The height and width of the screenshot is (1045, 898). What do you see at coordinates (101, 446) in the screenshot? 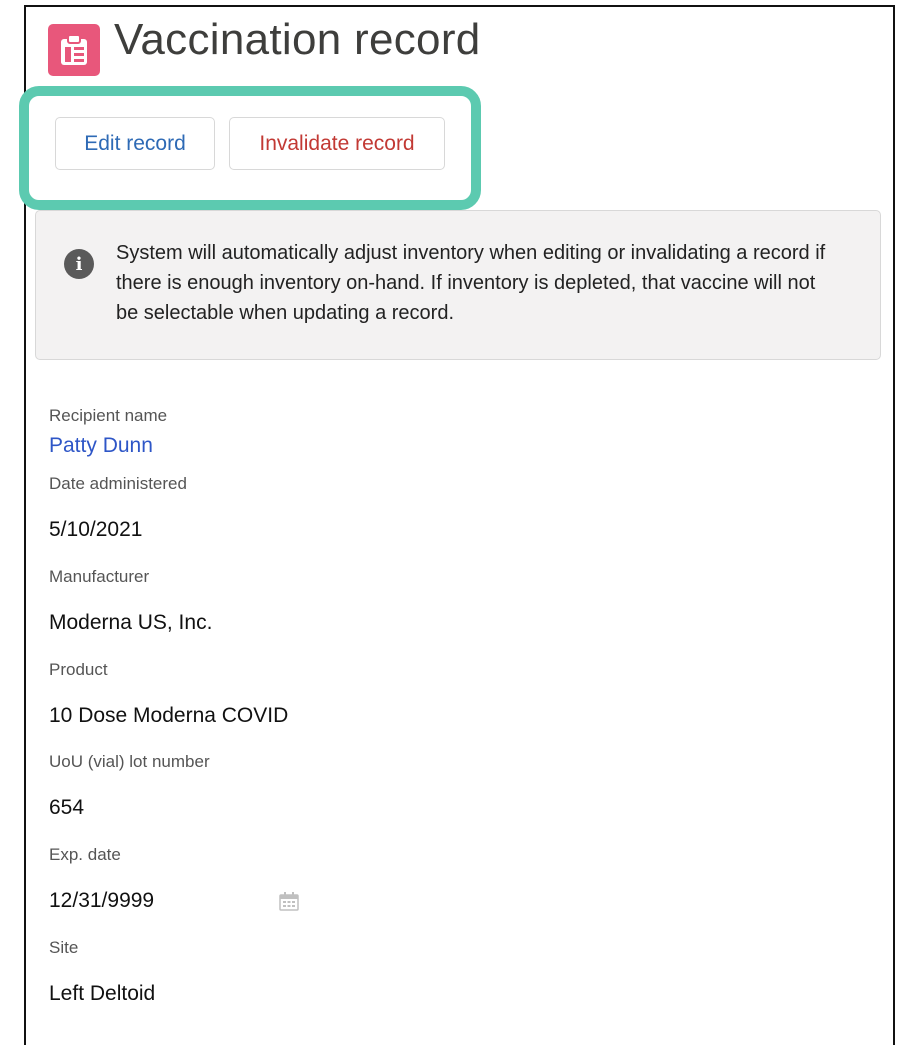
I see `recipient-name-link: Patty Dunn` at bounding box center [101, 446].